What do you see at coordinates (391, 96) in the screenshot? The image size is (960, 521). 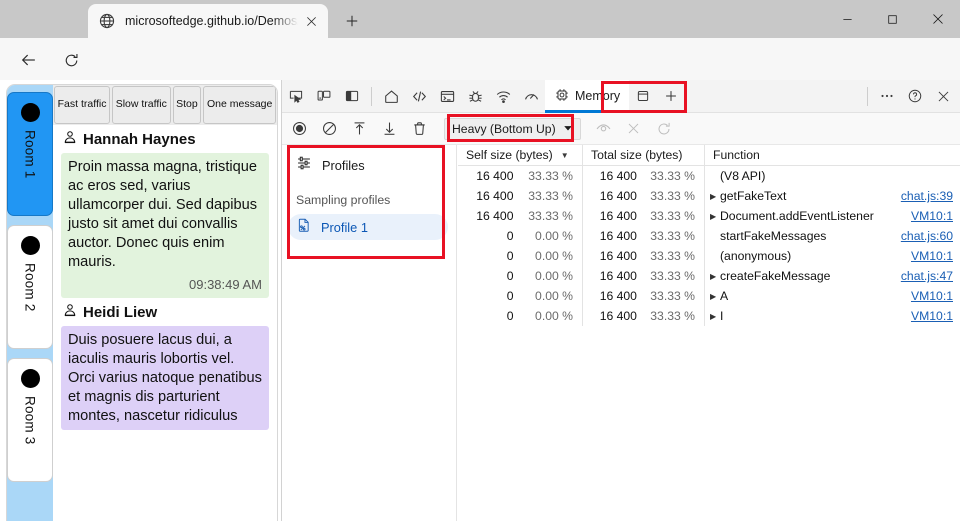 I see `welcome-tab-icon` at bounding box center [391, 96].